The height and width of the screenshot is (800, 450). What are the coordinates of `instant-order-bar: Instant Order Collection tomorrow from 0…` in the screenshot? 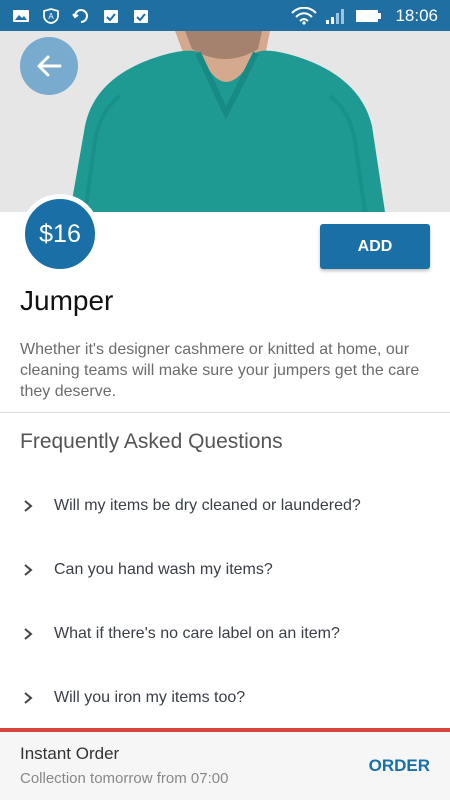 It's located at (225, 764).